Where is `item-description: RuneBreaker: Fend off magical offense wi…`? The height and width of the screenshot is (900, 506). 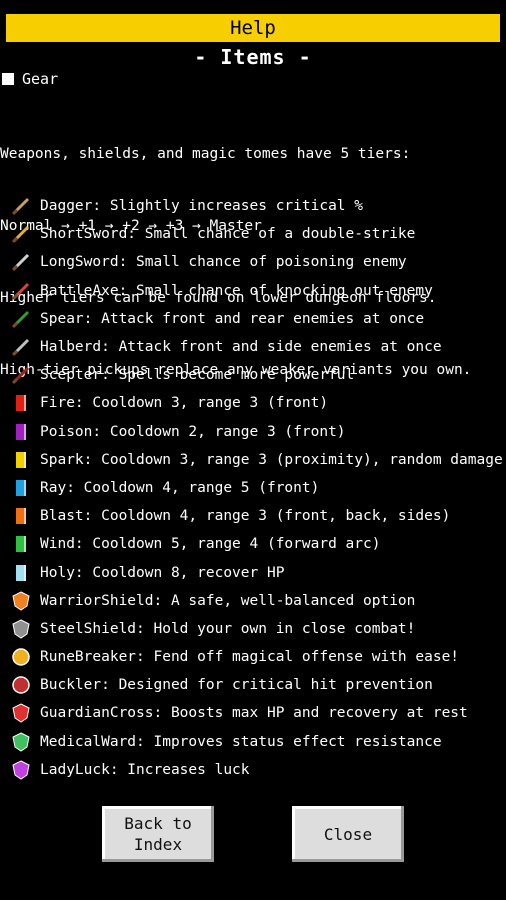
item-description: RuneBreaker: Fend off magical offense wi… is located at coordinates (250, 657).